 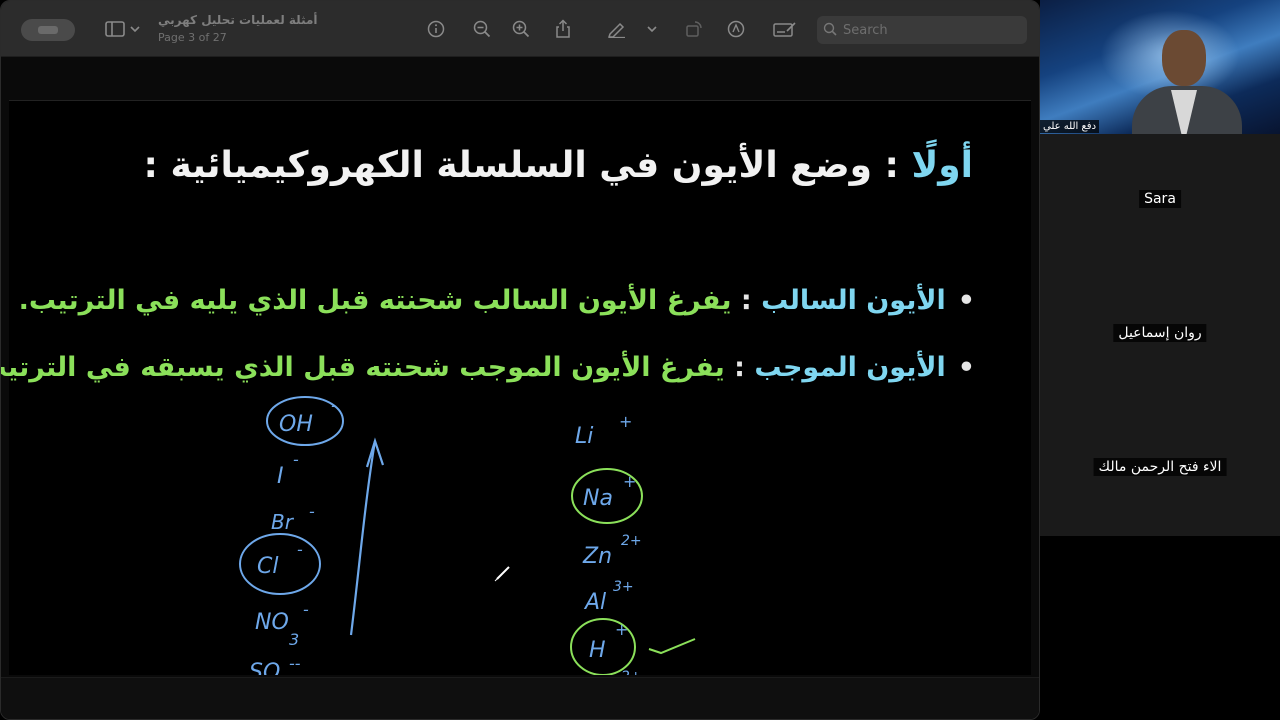 I want to click on ink-zn: Zn, so click(x=597, y=556).